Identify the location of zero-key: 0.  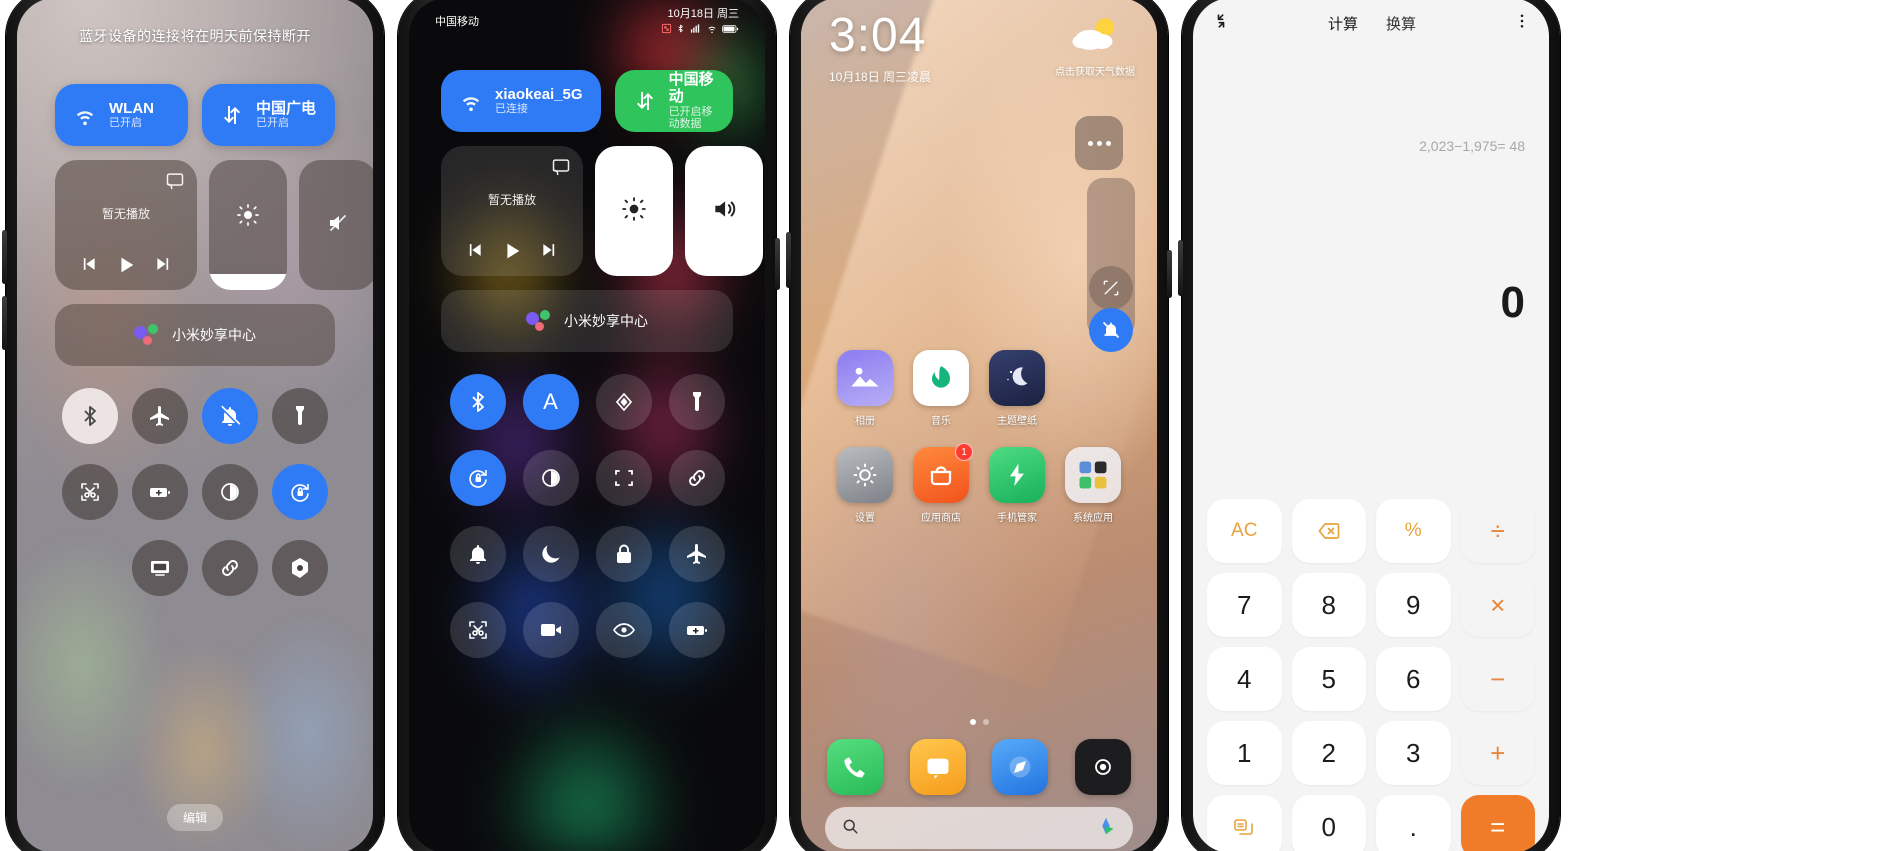
(1328, 823).